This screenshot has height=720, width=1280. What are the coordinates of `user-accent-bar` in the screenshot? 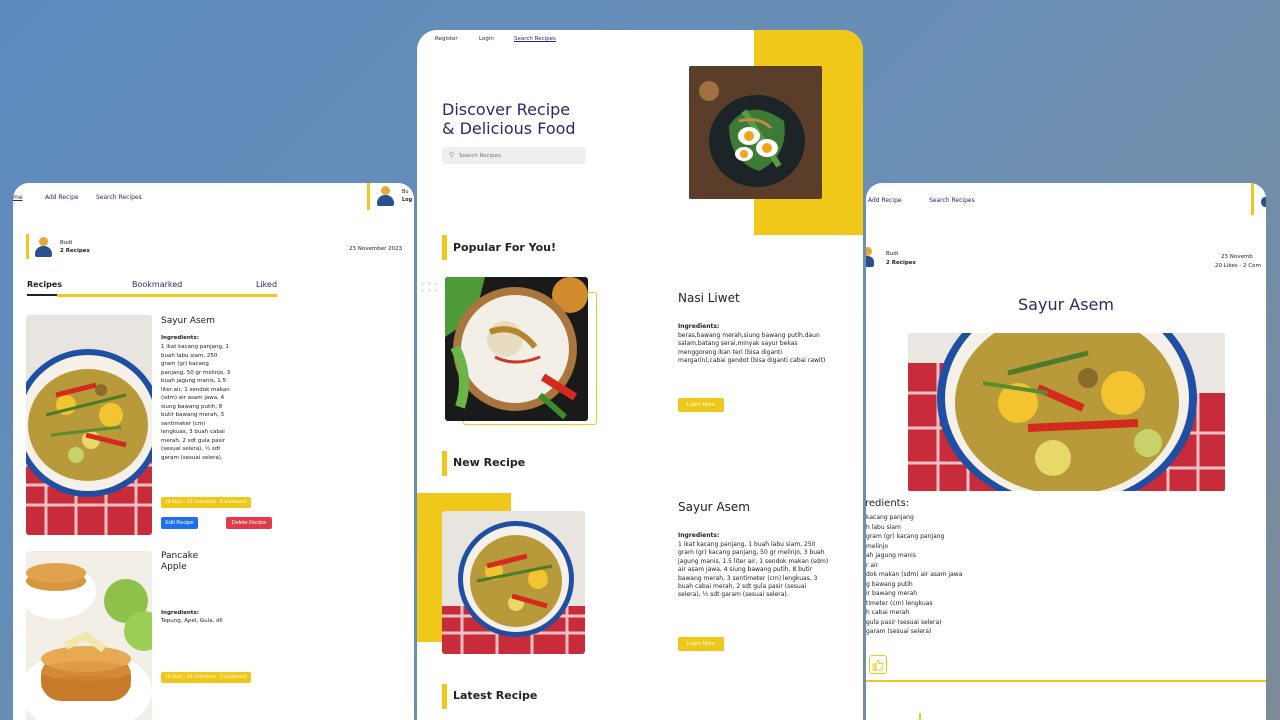 It's located at (27, 246).